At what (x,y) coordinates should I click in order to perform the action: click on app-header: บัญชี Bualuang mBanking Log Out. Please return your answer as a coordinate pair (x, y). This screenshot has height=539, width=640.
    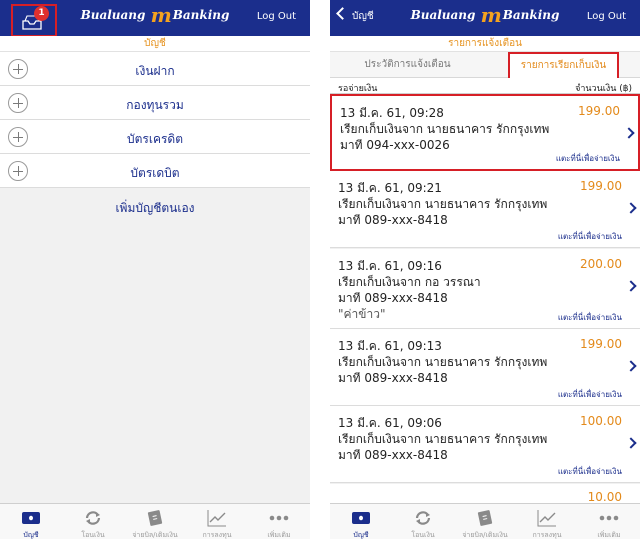
    Looking at the image, I should click on (485, 18).